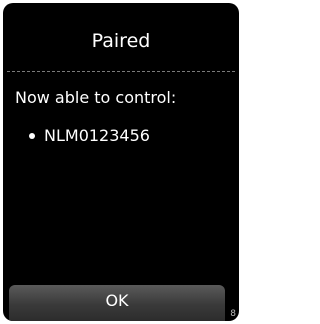  What do you see at coordinates (121, 71) in the screenshot?
I see `dashed-divider` at bounding box center [121, 71].